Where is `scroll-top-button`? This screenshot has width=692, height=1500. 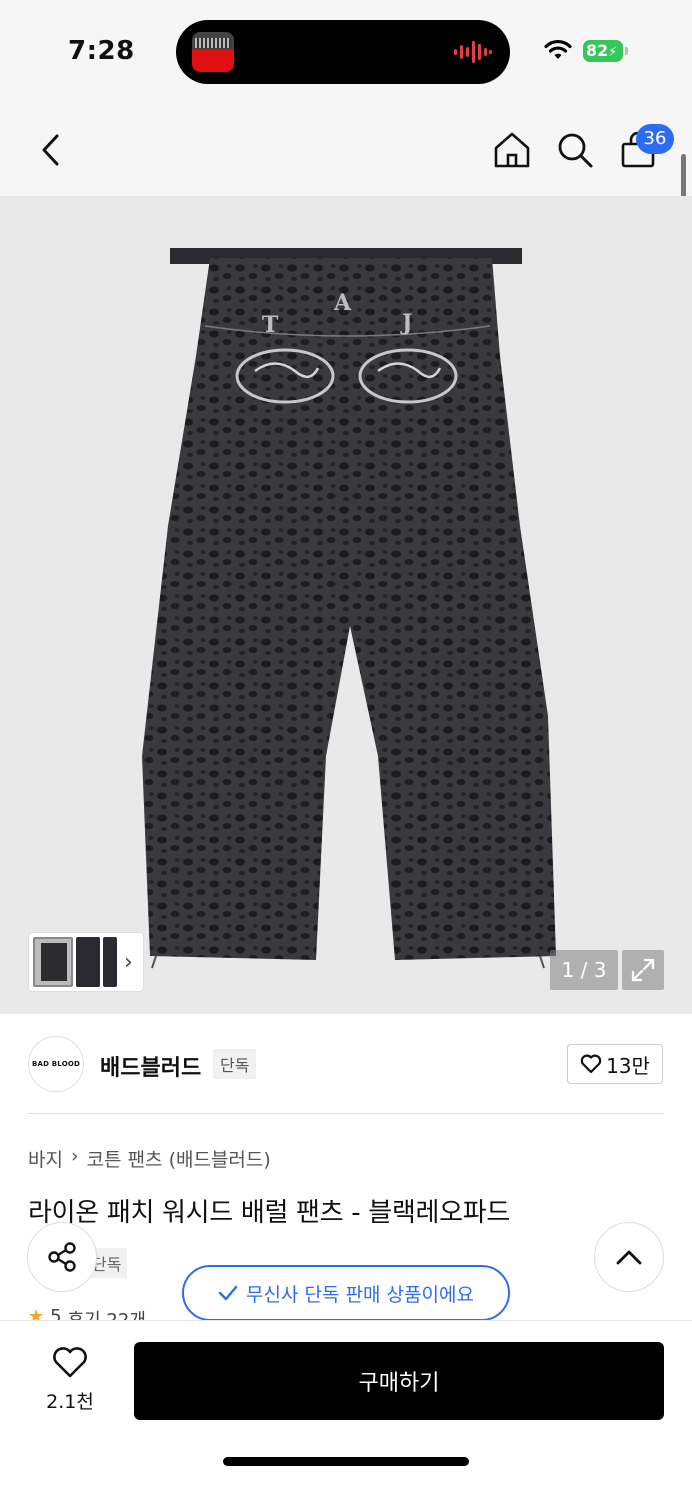 scroll-top-button is located at coordinates (629, 1257).